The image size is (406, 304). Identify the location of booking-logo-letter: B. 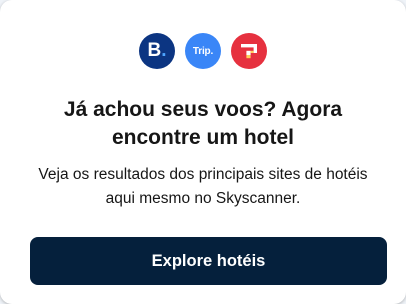
(154, 50).